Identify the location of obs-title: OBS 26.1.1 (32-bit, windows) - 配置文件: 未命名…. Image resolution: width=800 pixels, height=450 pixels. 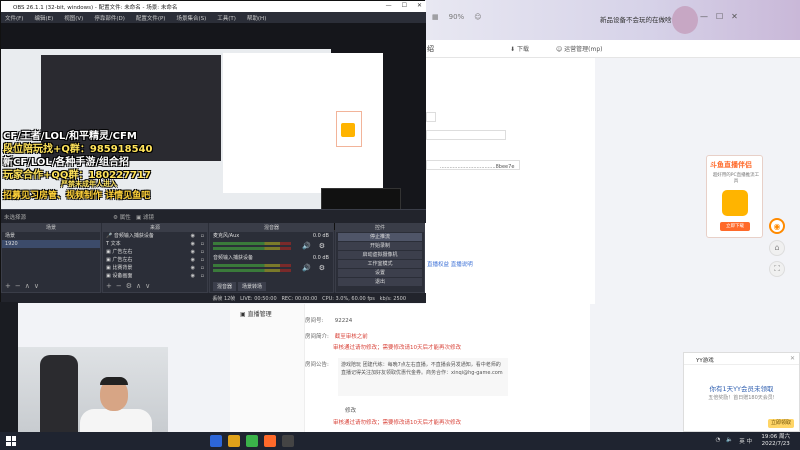
(95, 8).